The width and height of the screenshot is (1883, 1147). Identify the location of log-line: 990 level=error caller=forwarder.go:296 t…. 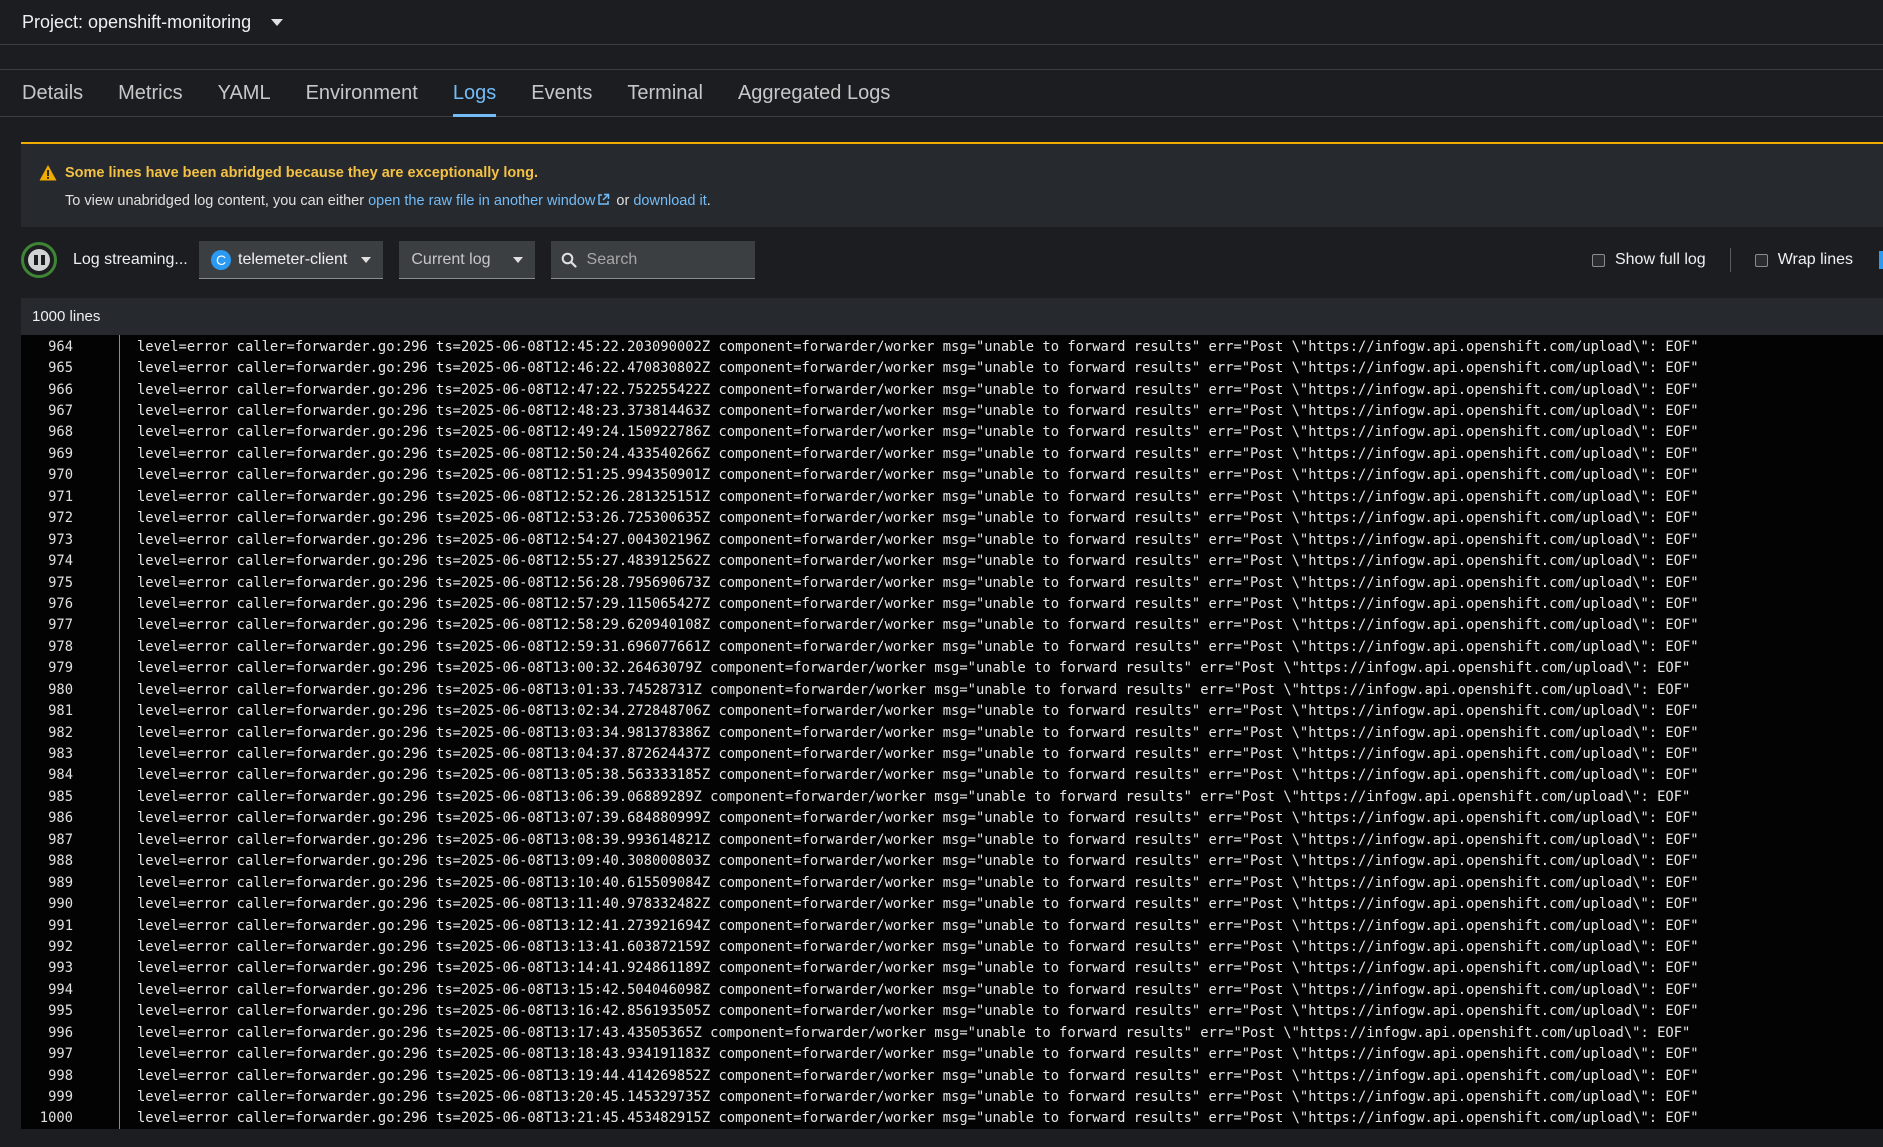
(952, 903).